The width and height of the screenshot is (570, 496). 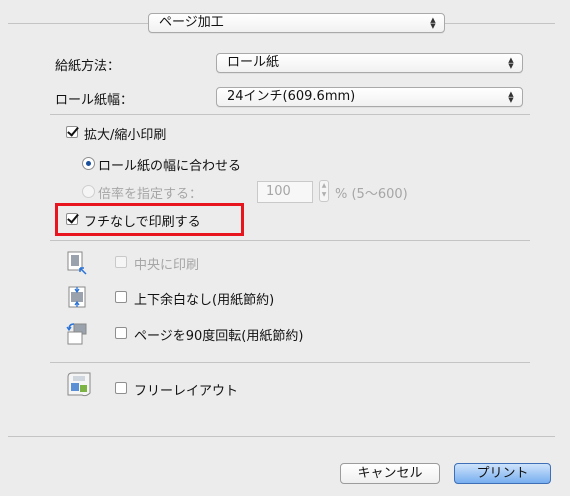 What do you see at coordinates (191, 22) in the screenshot?
I see `section-popup-value: ページ加工` at bounding box center [191, 22].